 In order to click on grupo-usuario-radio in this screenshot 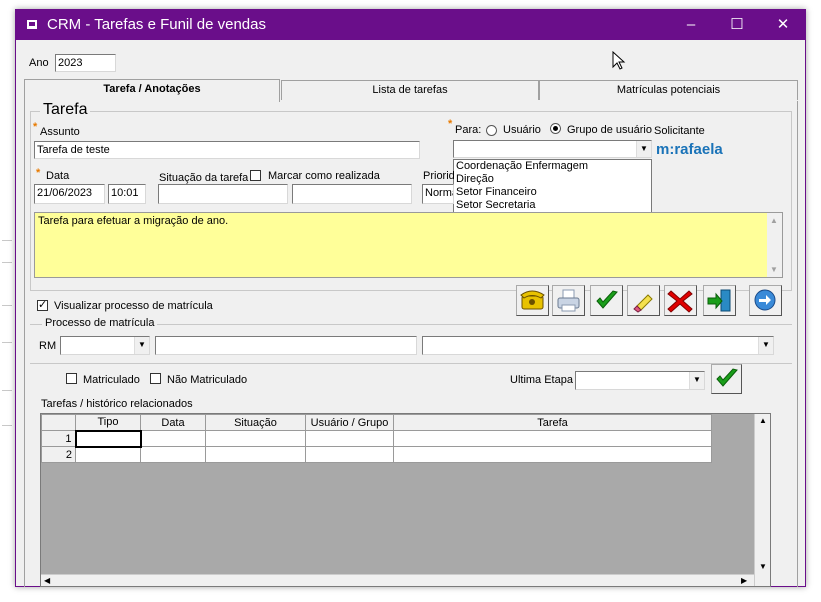, I will do `click(555, 128)`.